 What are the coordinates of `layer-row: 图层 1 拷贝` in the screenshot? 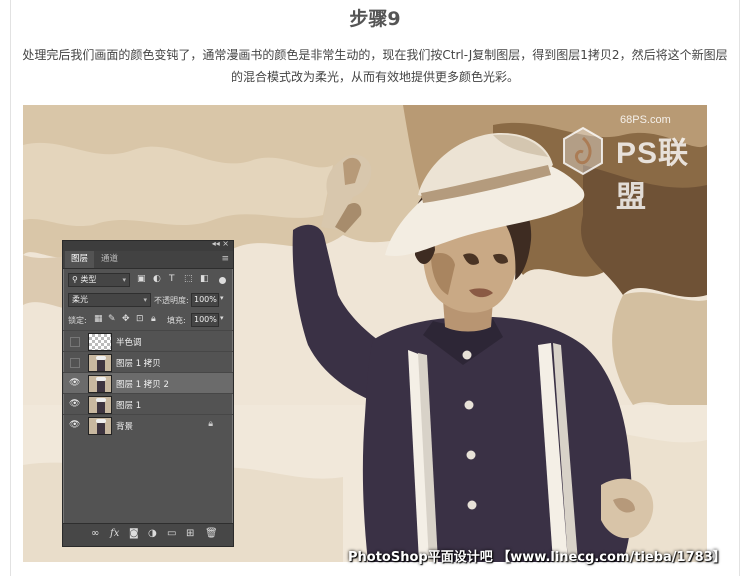 It's located at (148, 361).